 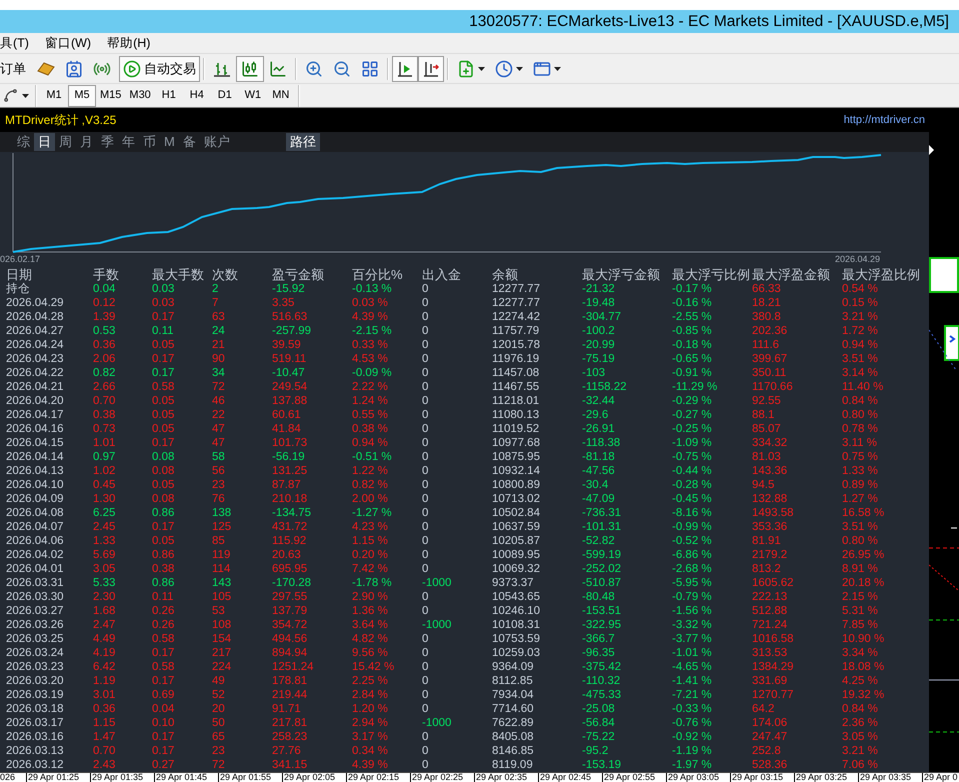 What do you see at coordinates (599, 303) in the screenshot?
I see `table-cell-text: -19.48` at bounding box center [599, 303].